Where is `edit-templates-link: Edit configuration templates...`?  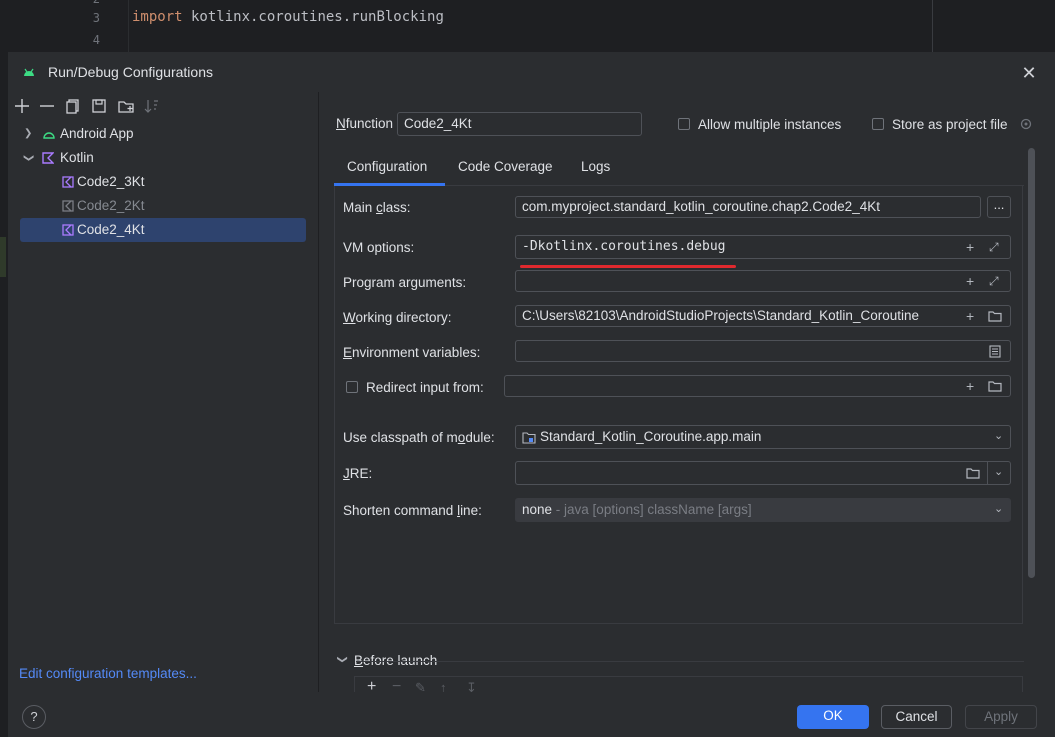 edit-templates-link: Edit configuration templates... is located at coordinates (108, 673).